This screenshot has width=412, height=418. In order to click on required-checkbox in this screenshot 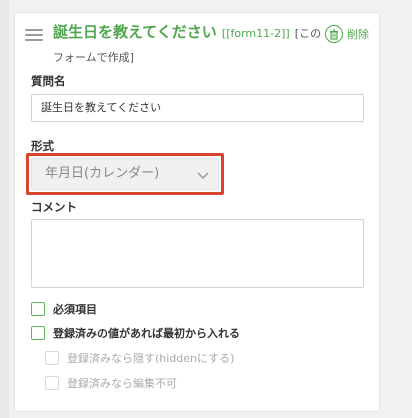, I will do `click(38, 309)`.